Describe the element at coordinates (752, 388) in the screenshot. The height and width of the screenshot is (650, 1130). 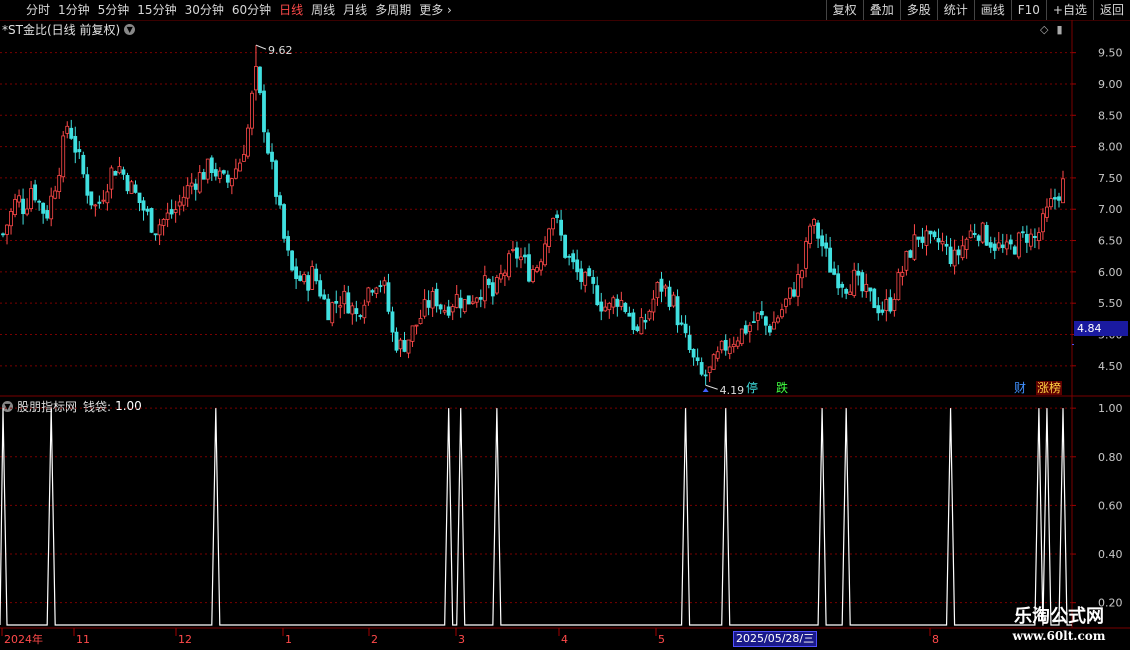
I see `badge-ting: 停` at that location.